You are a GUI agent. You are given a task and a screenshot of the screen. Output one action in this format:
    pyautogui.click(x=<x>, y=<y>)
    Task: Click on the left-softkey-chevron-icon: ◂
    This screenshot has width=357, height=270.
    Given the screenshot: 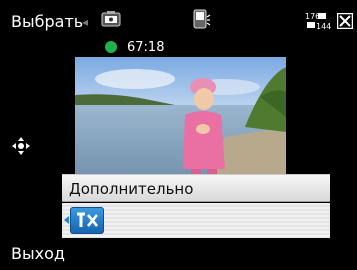 What is the action you would take?
    pyautogui.click(x=85, y=22)
    